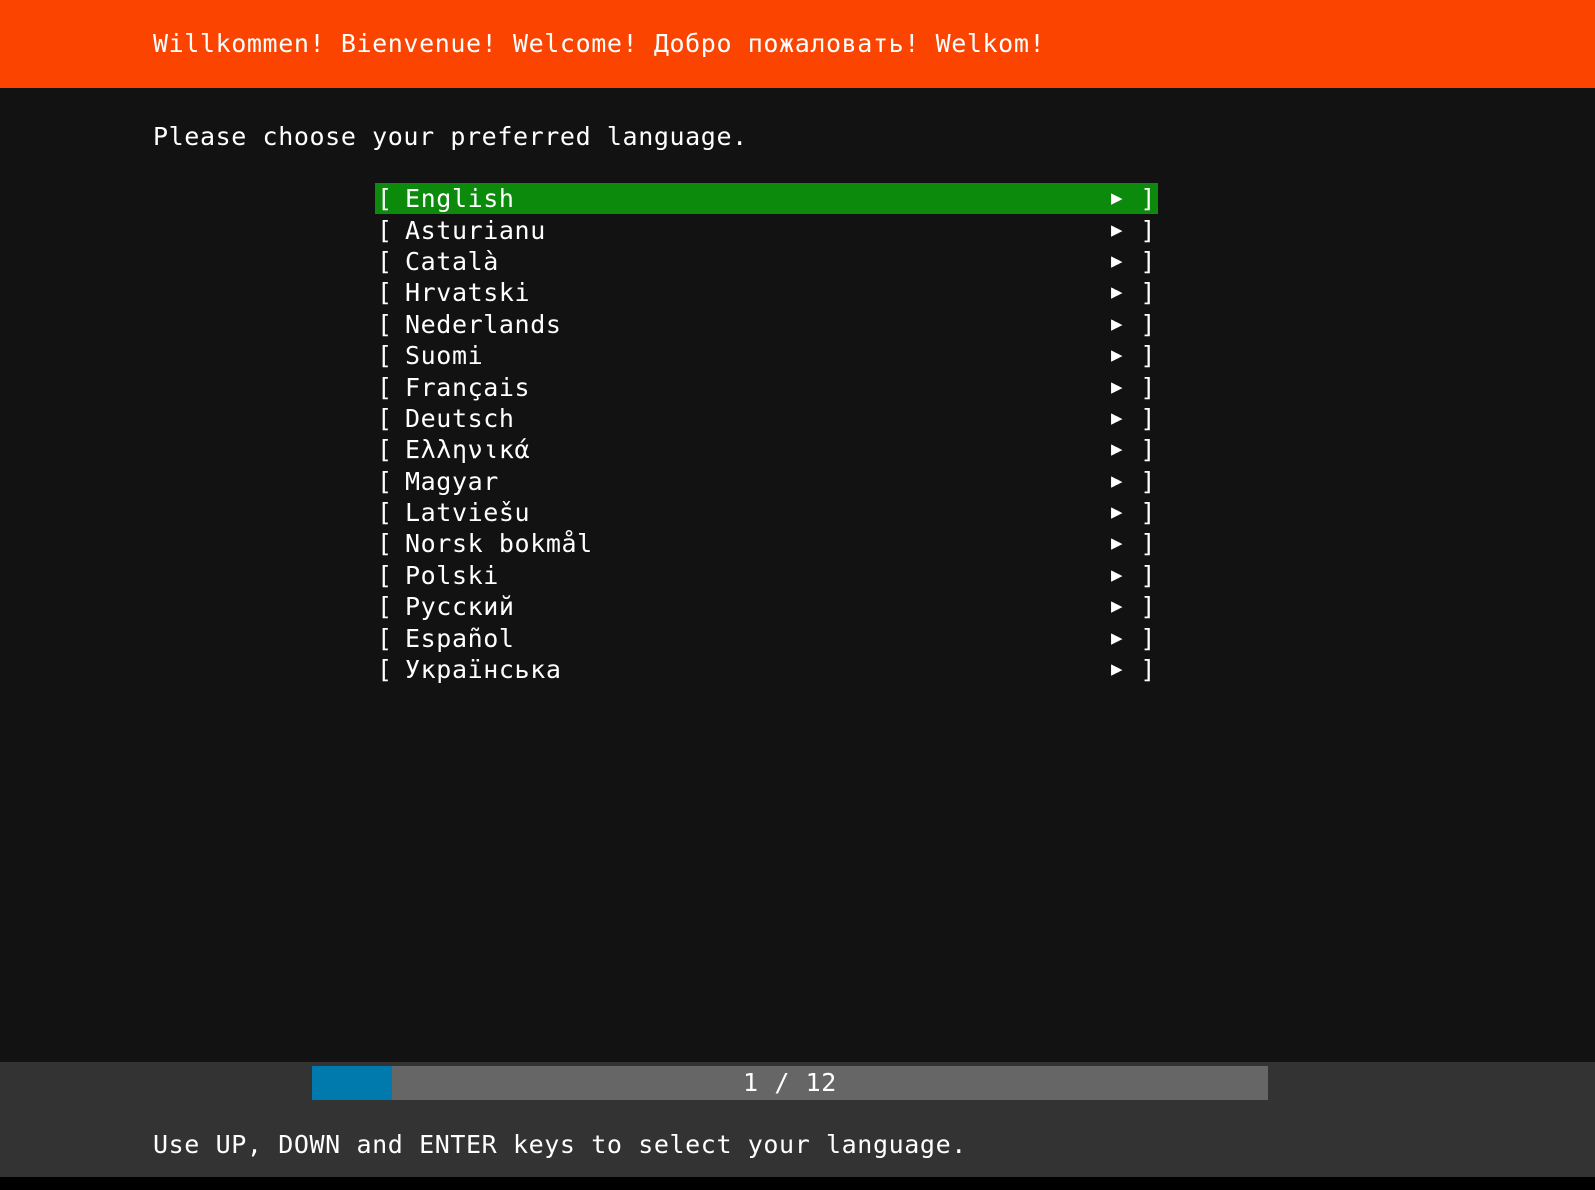  I want to click on language-option-ελληνικά: [ Ελληνικά ▶], so click(766, 449).